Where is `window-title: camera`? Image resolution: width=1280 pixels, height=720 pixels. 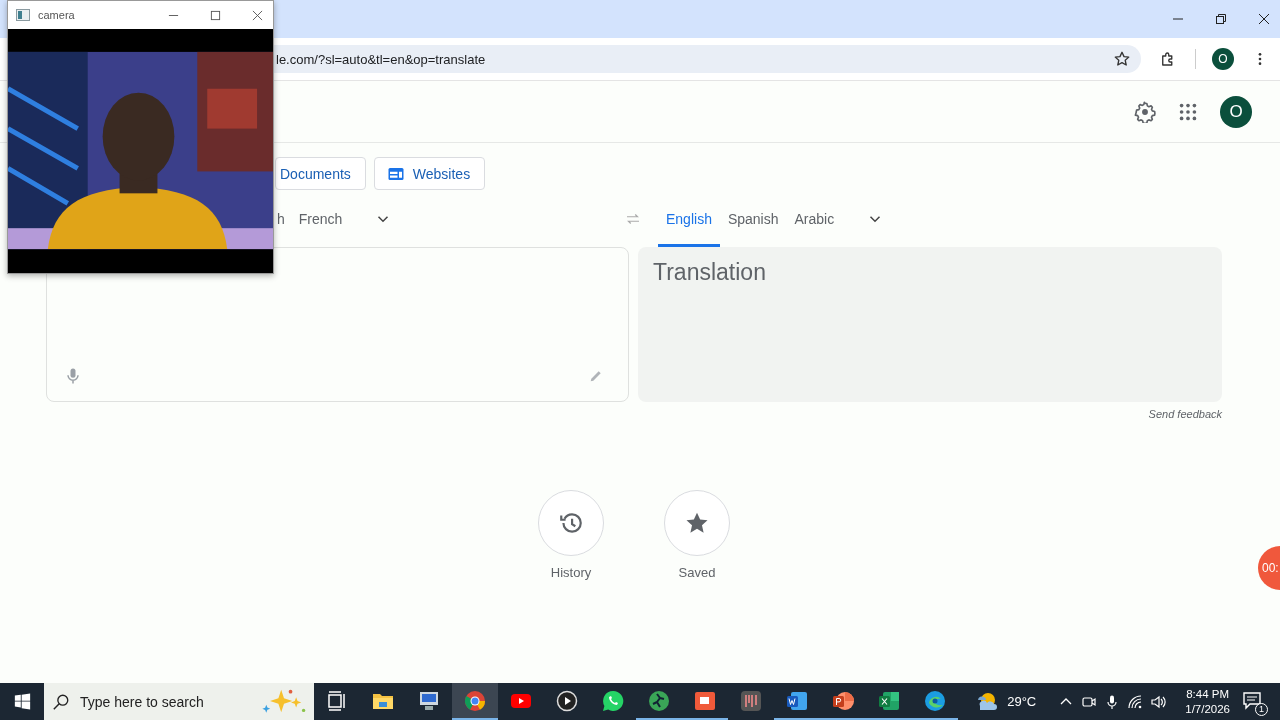 window-title: camera is located at coordinates (56, 15).